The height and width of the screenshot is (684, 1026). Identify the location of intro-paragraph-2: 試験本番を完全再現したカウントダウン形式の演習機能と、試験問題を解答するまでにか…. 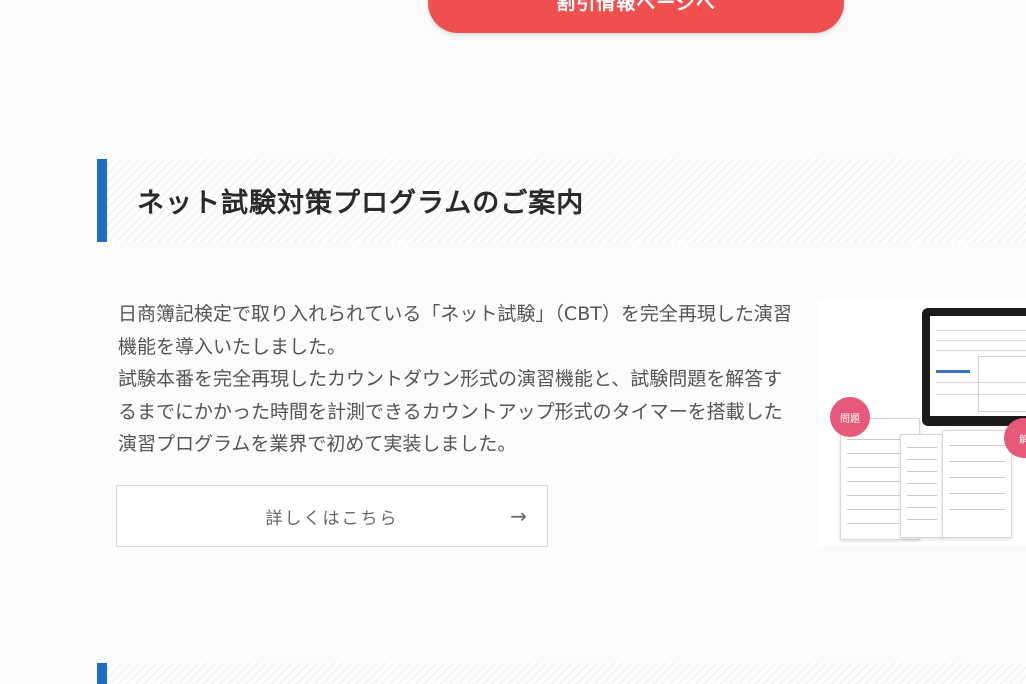
(450, 411).